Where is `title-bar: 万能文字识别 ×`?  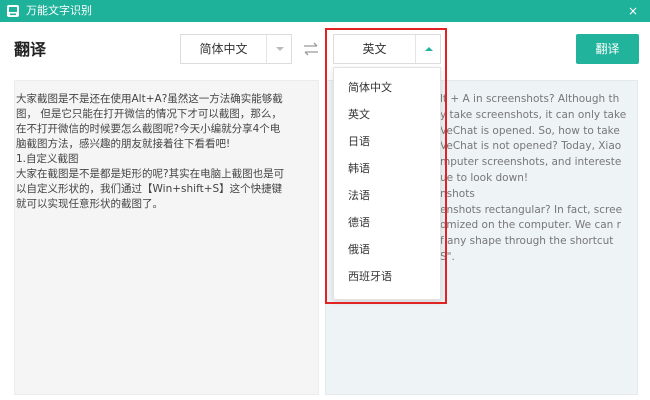
title-bar: 万能文字识别 × is located at coordinates (325, 11).